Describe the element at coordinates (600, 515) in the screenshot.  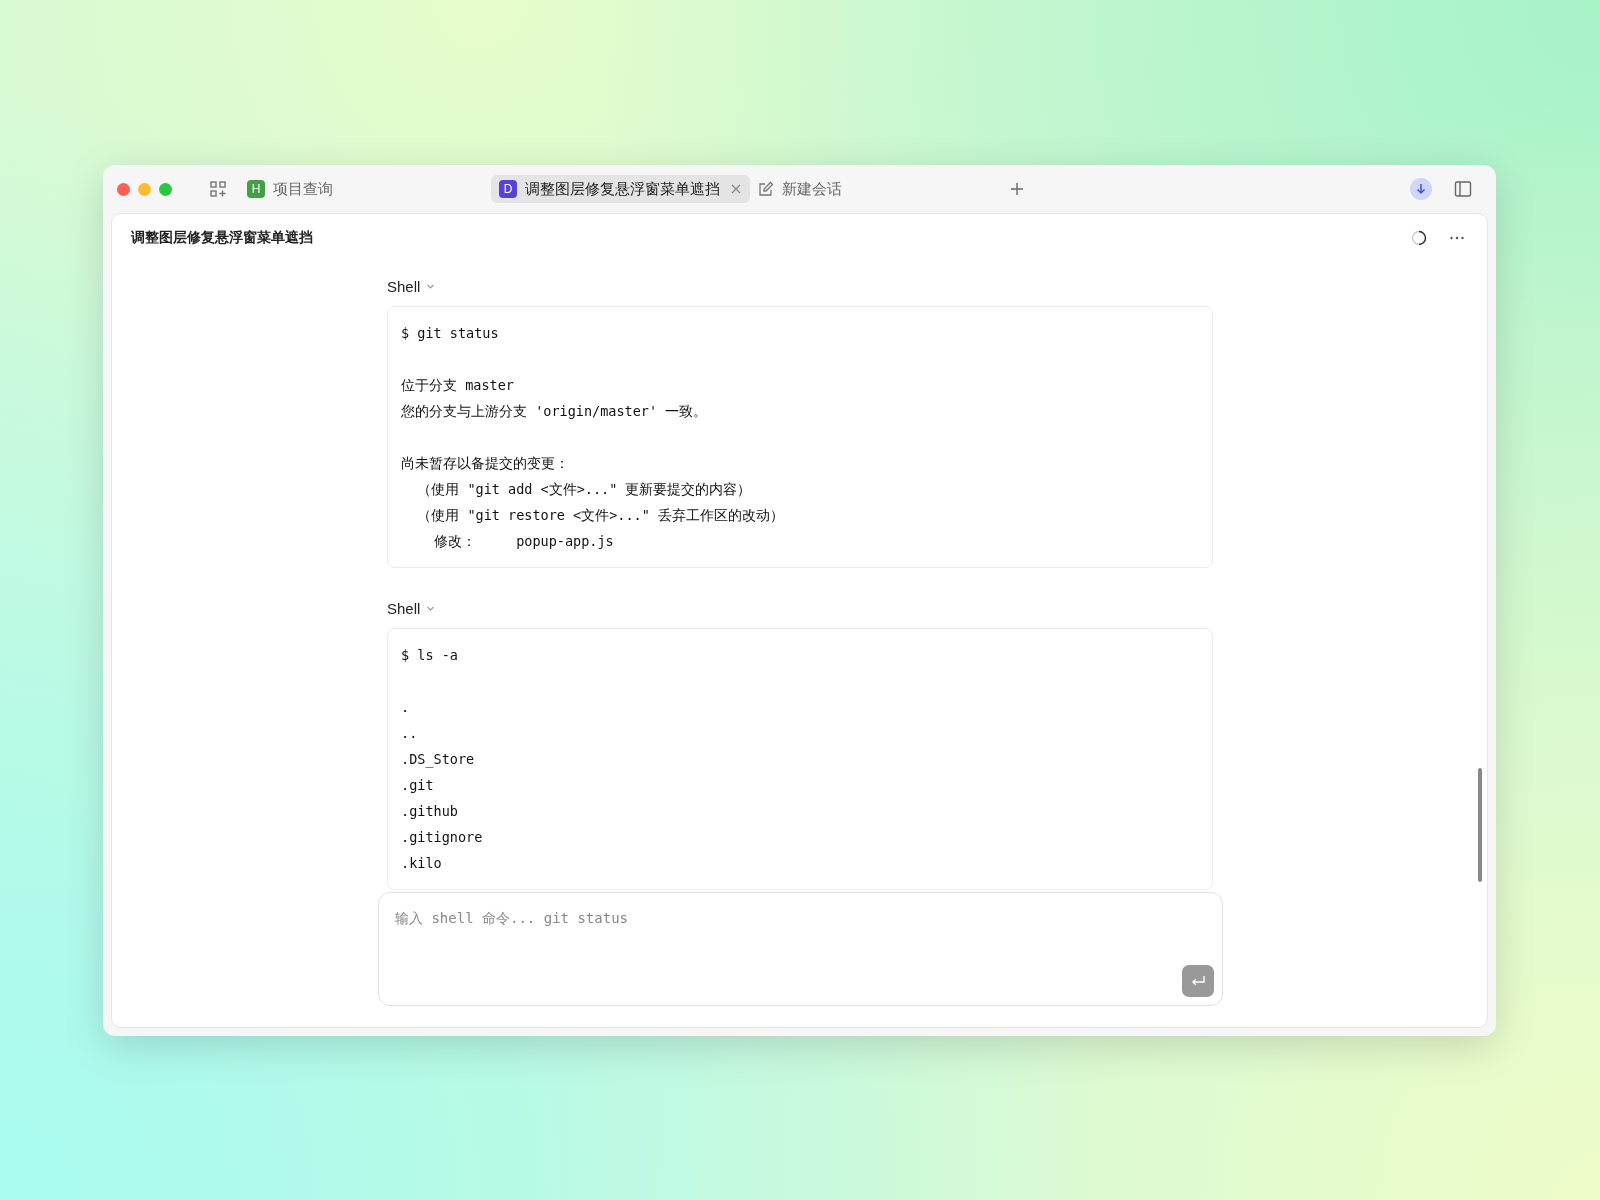
I see `output-line: （使用 "git restore <文件>..." 丢弃工作区的改动）` at that location.